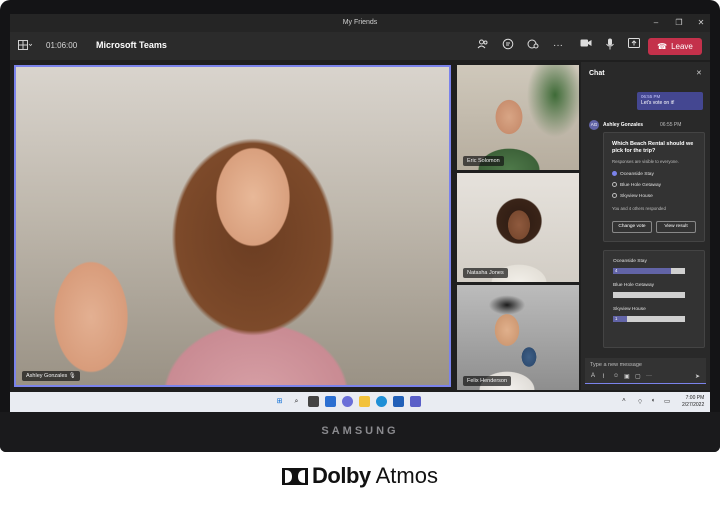  I want to click on store-icon, so click(398, 401).